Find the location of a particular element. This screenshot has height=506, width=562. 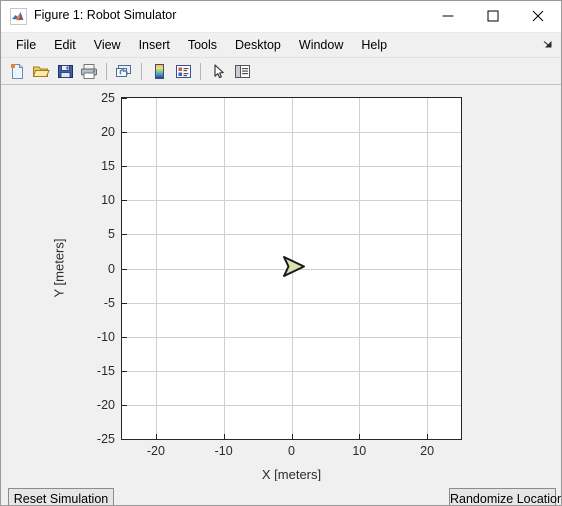

legend-icon is located at coordinates (183, 71).